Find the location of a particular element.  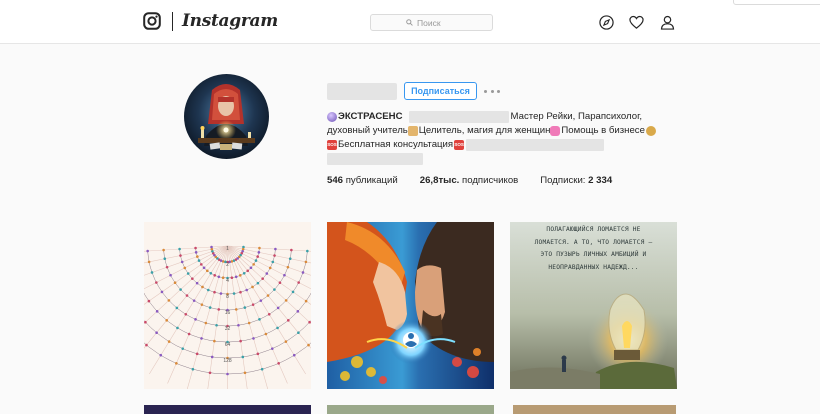

post-thumbnail-1: 1 2 4 8 16 32 64 128 is located at coordinates (227, 305).